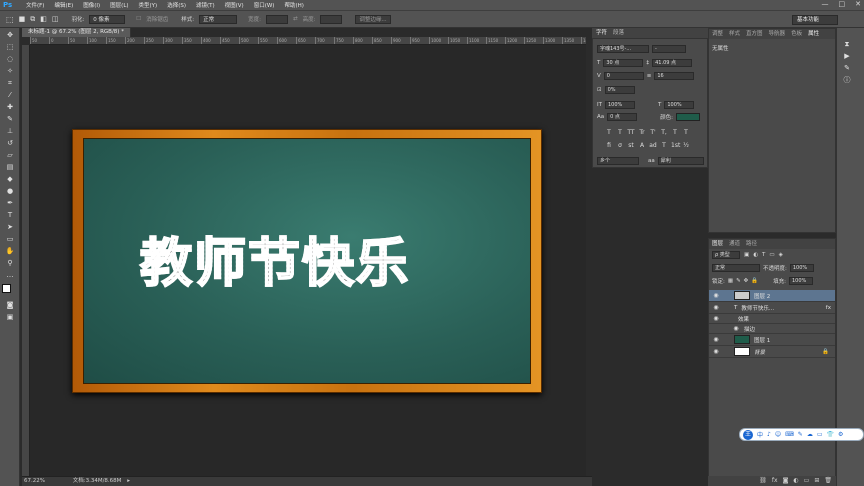 The height and width of the screenshot is (486, 864). Describe the element at coordinates (618, 33) in the screenshot. I see `tab-paragraph: 段落` at that location.